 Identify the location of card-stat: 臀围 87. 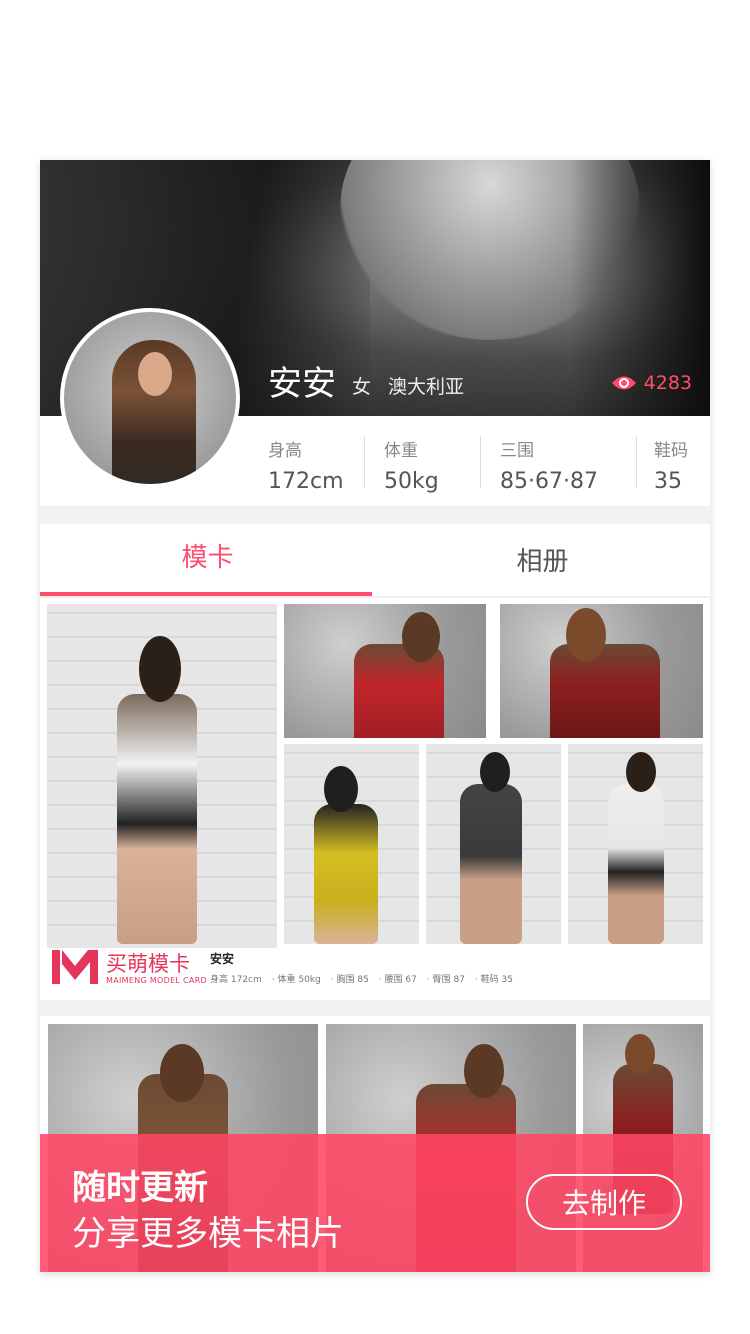
(448, 980).